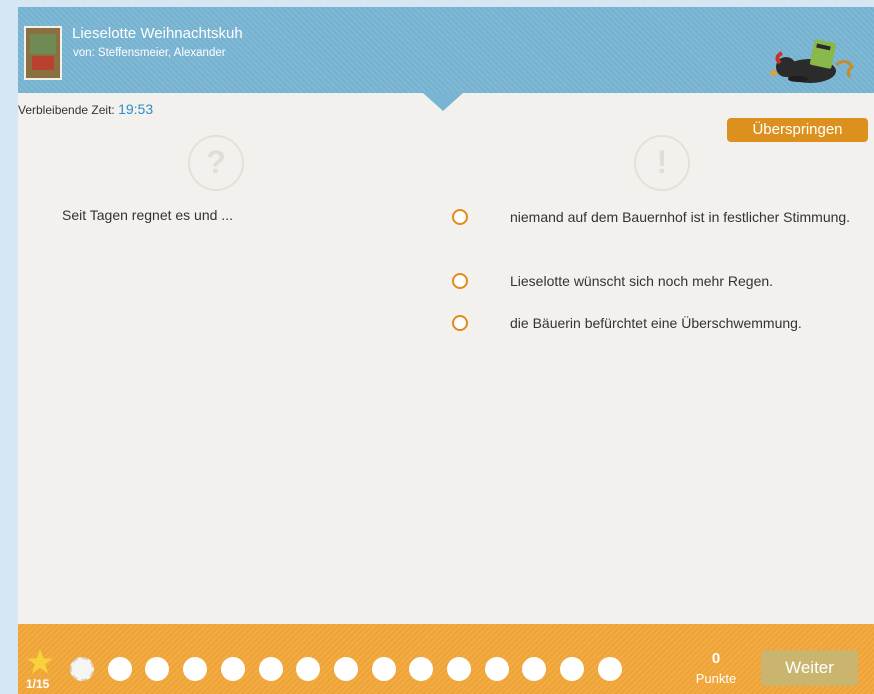 This screenshot has width=874, height=694. What do you see at coordinates (66, 110) in the screenshot?
I see `timer-label: Verbleibende Zeit:` at bounding box center [66, 110].